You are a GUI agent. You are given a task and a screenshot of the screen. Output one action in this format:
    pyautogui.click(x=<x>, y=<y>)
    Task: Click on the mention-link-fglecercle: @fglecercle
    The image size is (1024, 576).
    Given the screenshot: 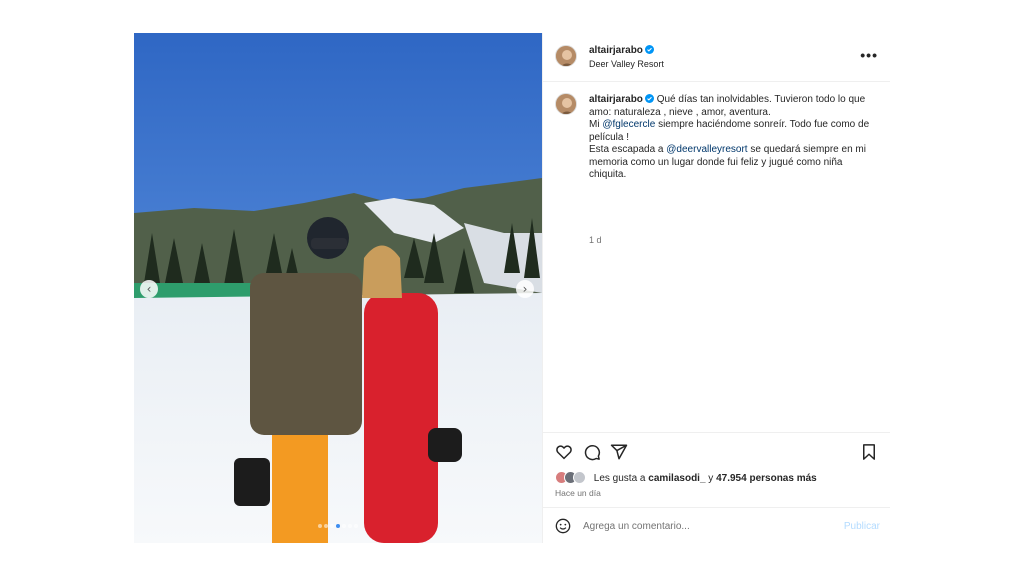 What is the action you would take?
    pyautogui.click(x=628, y=124)
    